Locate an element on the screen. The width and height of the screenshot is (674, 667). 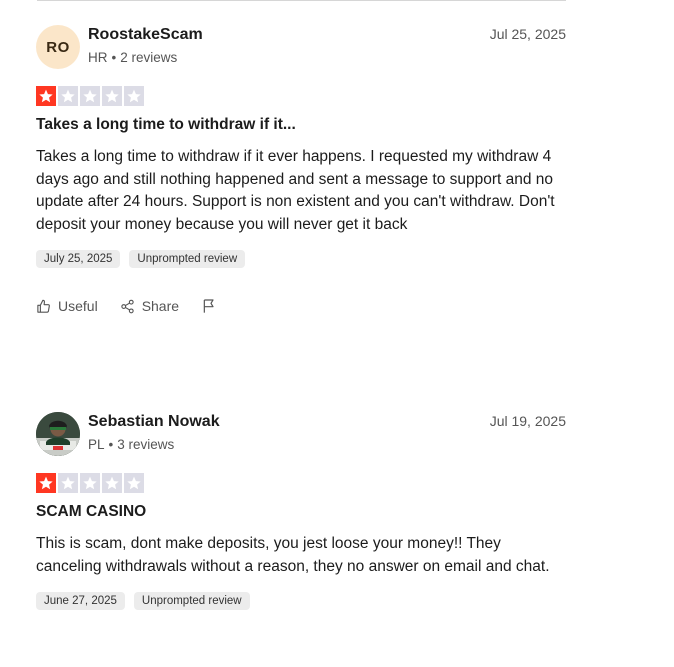
reviewer-name: Sebastian Nowak is located at coordinates (154, 422).